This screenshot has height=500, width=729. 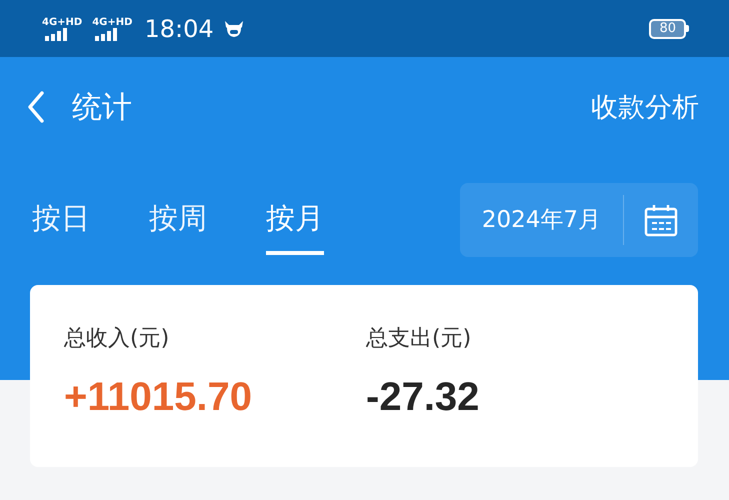 What do you see at coordinates (295, 220) in the screenshot?
I see `period-tab: 按月` at bounding box center [295, 220].